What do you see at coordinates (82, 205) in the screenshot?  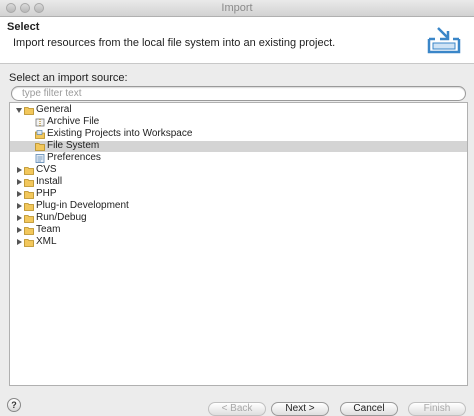 I see `tree-item-label: Plug-in Development` at bounding box center [82, 205].